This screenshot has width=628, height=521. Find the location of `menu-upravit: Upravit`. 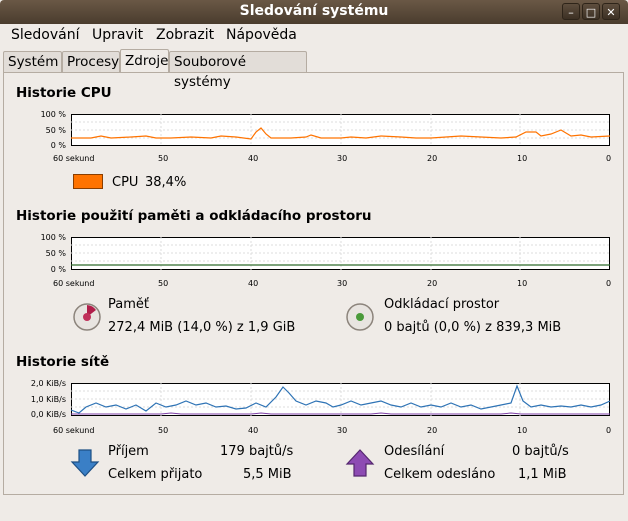

menu-upravit: Upravit is located at coordinates (117, 35).